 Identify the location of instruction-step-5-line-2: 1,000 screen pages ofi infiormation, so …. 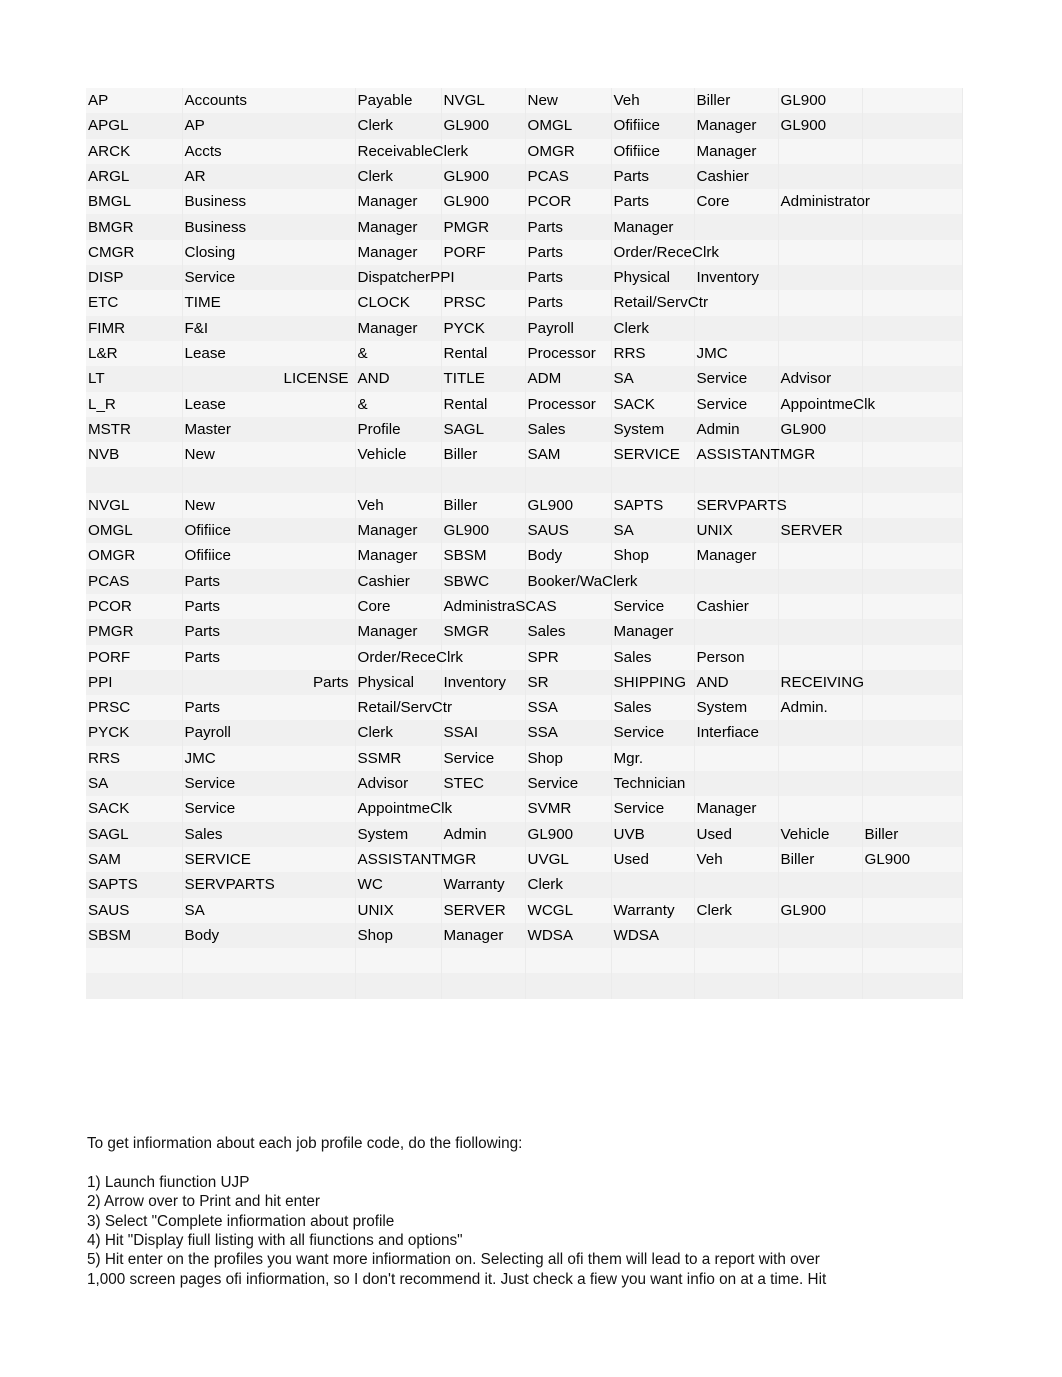
(457, 1279).